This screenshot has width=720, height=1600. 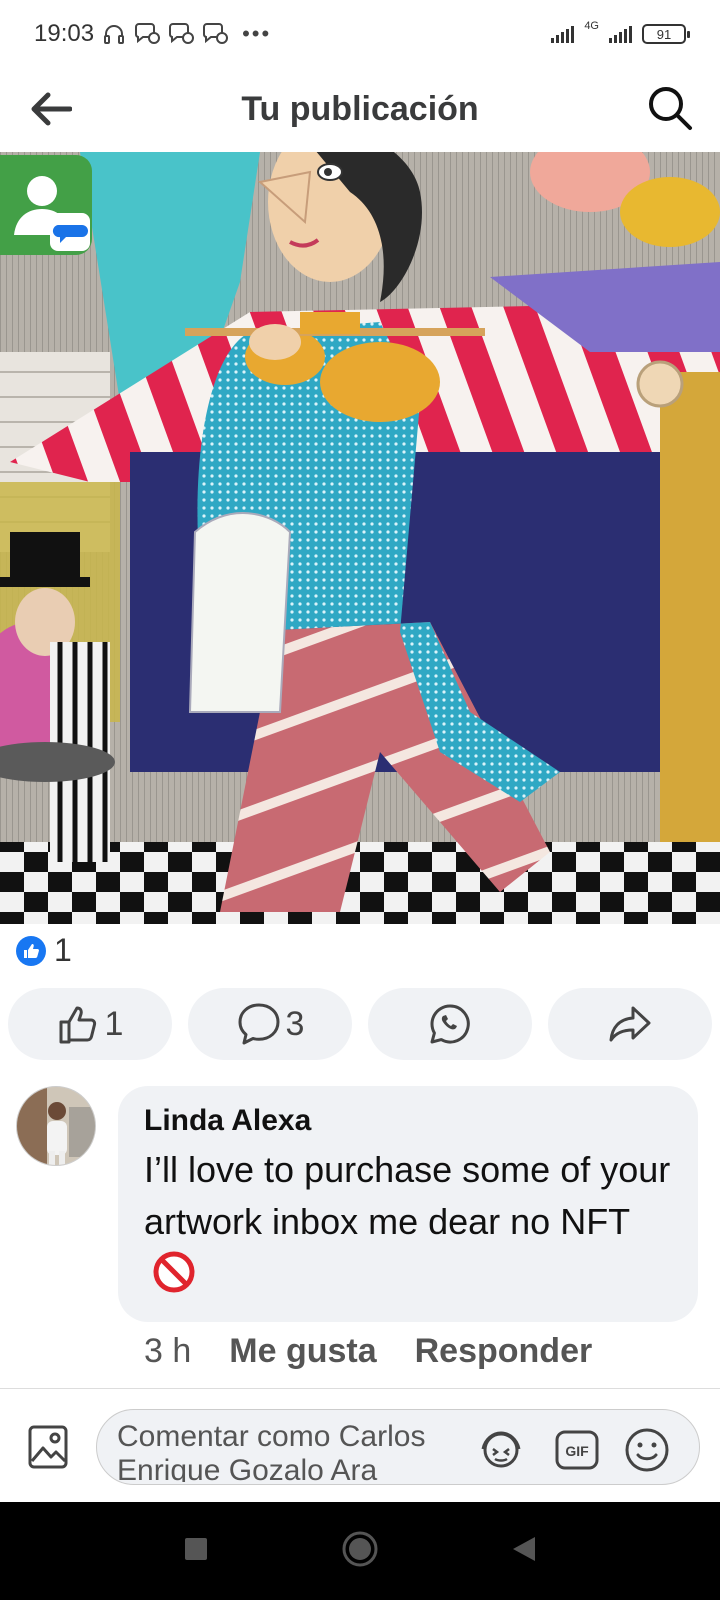 I want to click on image-icon, so click(x=48, y=1447).